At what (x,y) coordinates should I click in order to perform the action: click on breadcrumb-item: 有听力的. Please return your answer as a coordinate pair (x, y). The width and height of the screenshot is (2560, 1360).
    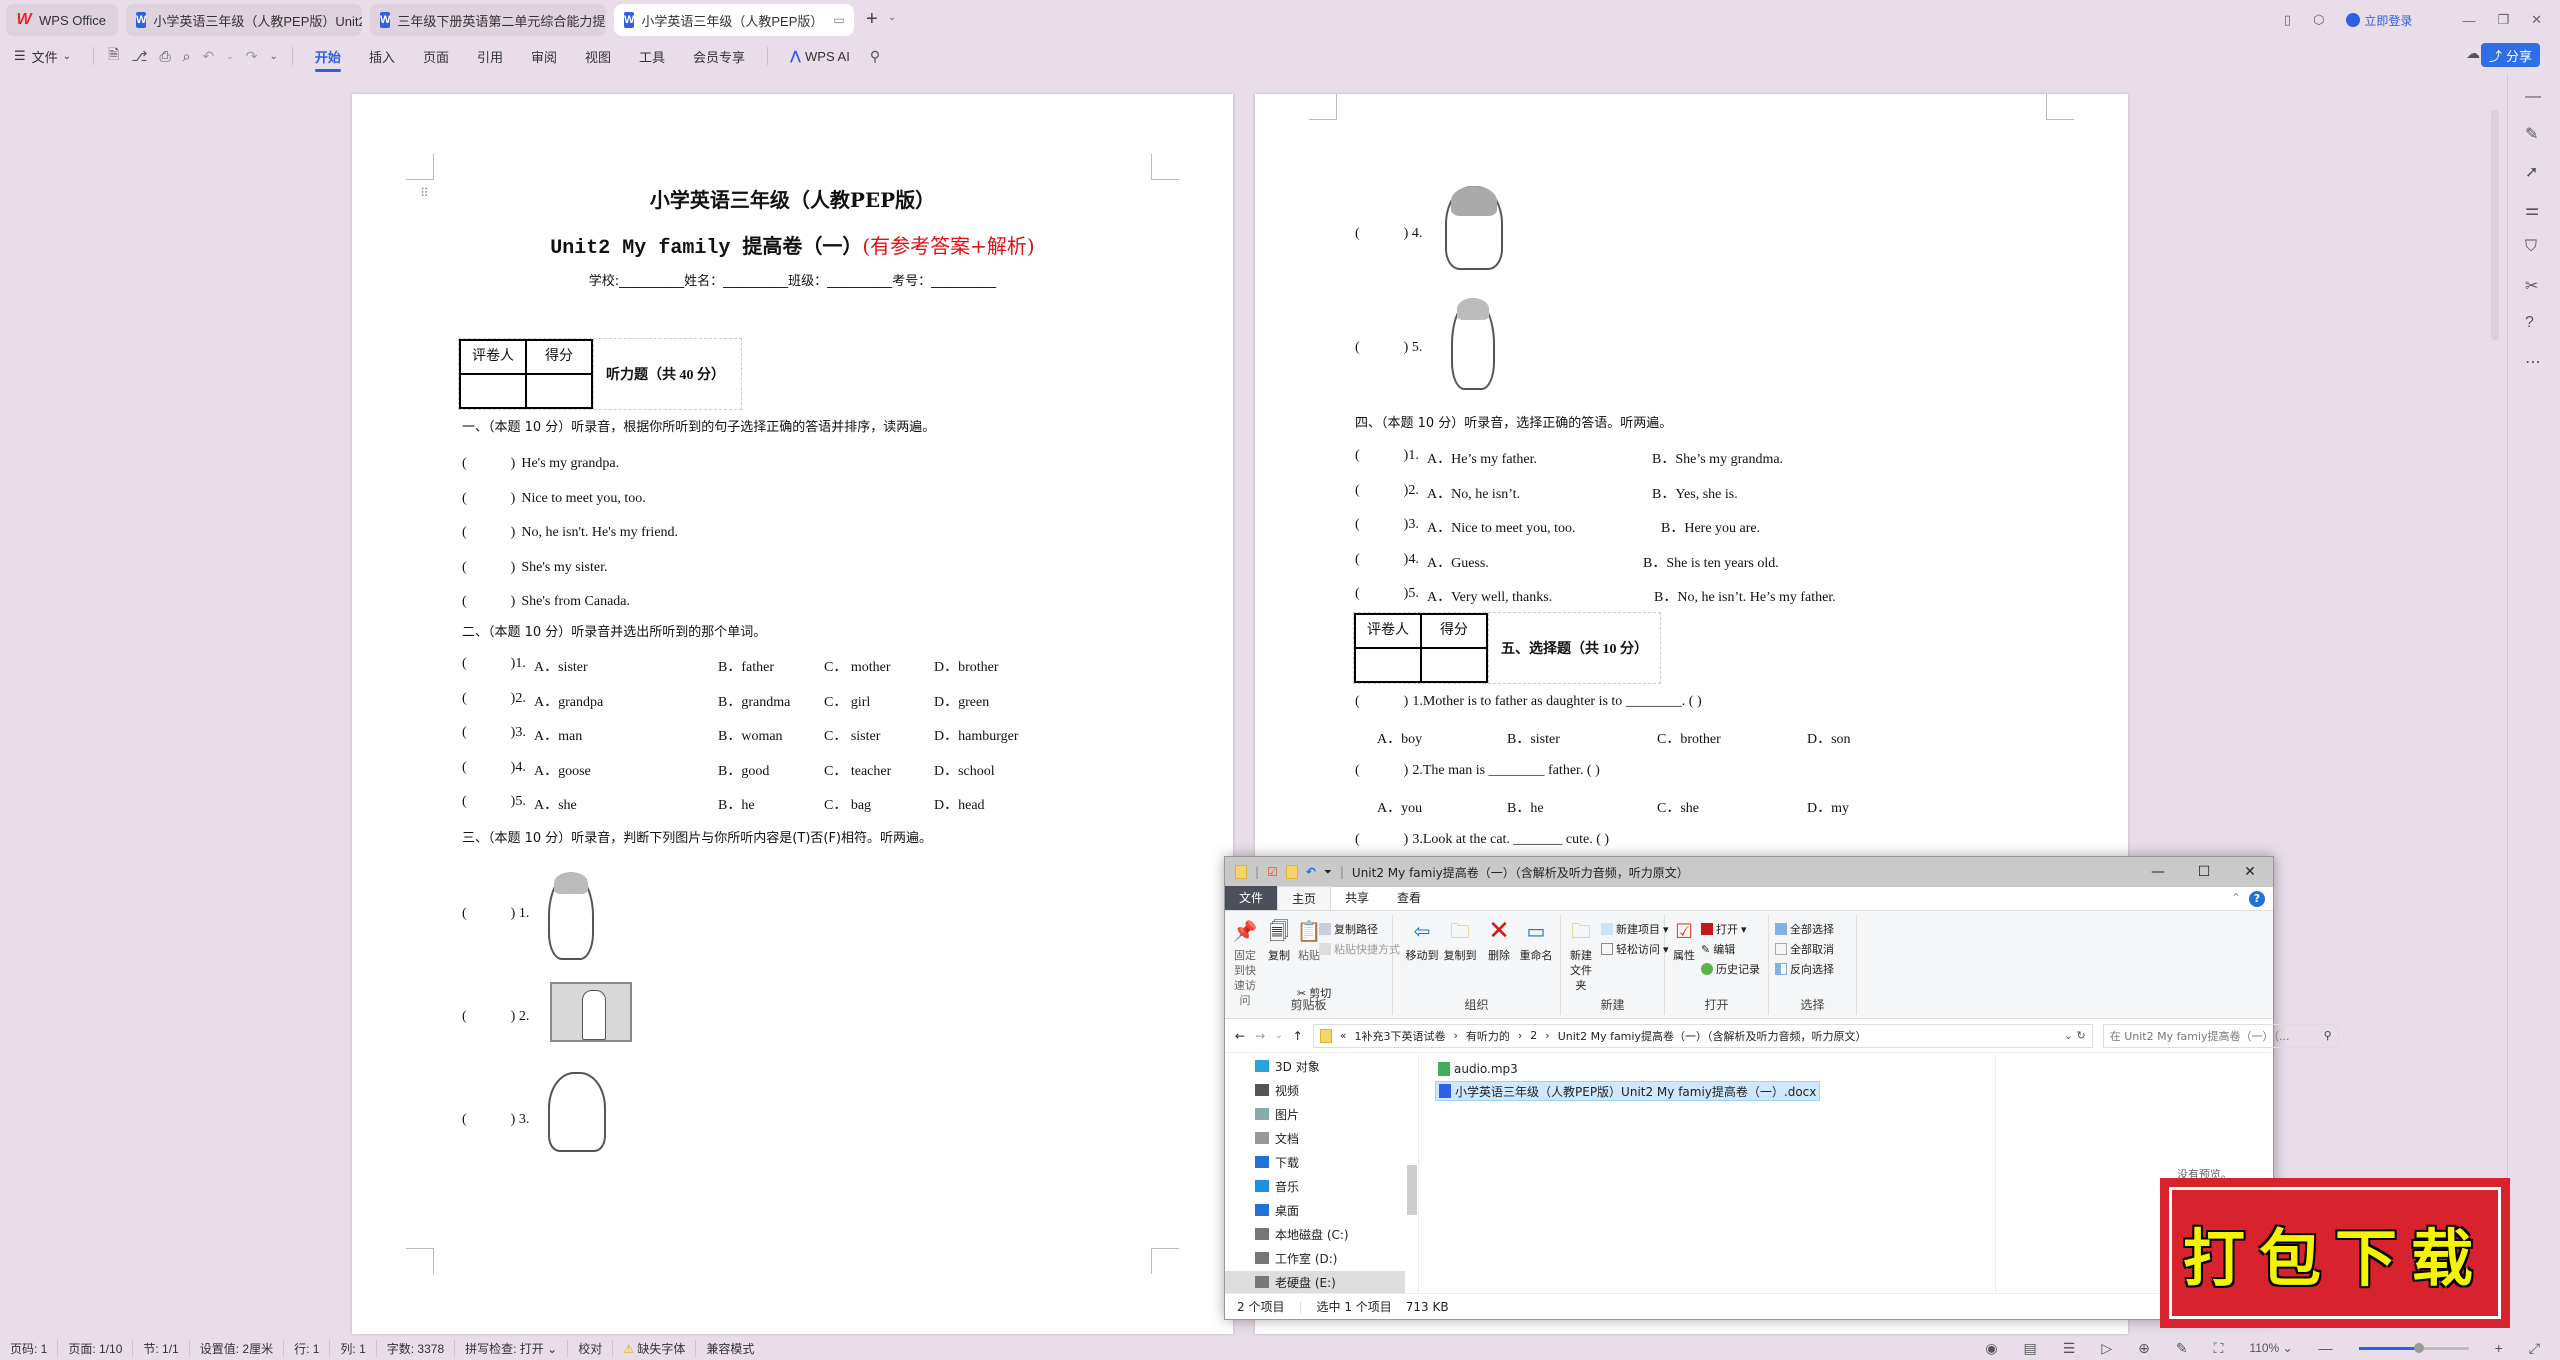
    Looking at the image, I should click on (1488, 1036).